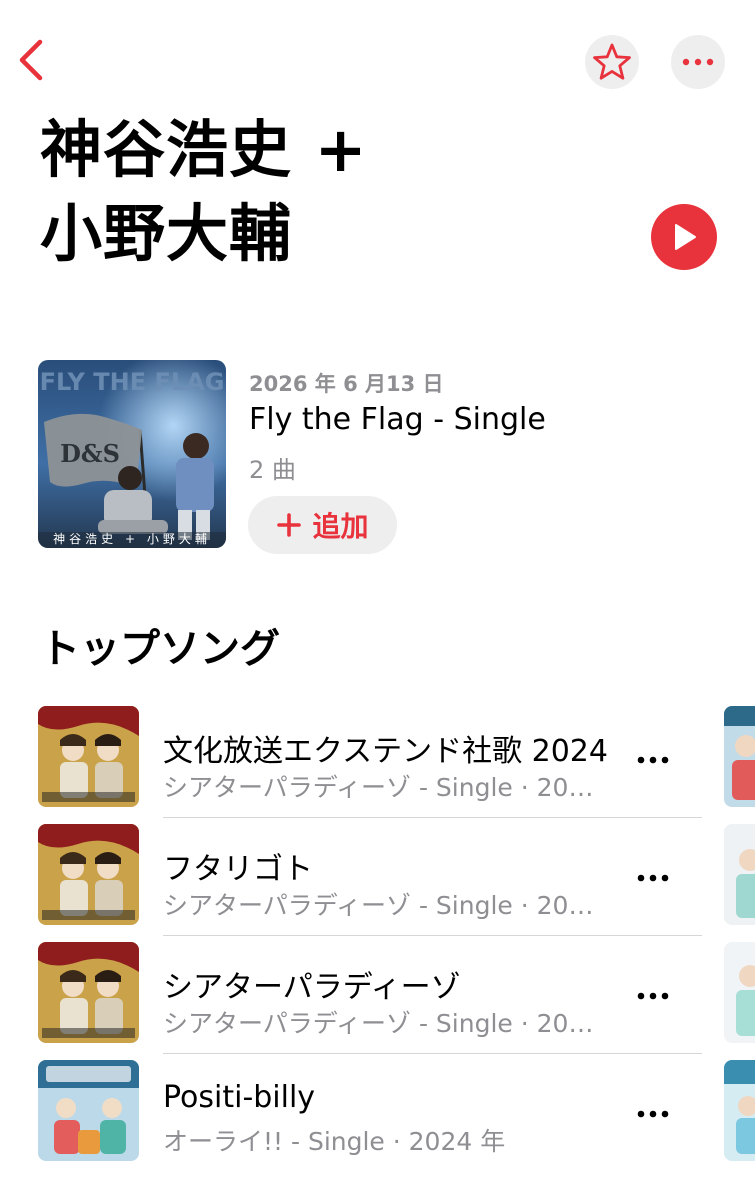  Describe the element at coordinates (312, 987) in the screenshot. I see `song-title: シアターパラディーゾ` at that location.